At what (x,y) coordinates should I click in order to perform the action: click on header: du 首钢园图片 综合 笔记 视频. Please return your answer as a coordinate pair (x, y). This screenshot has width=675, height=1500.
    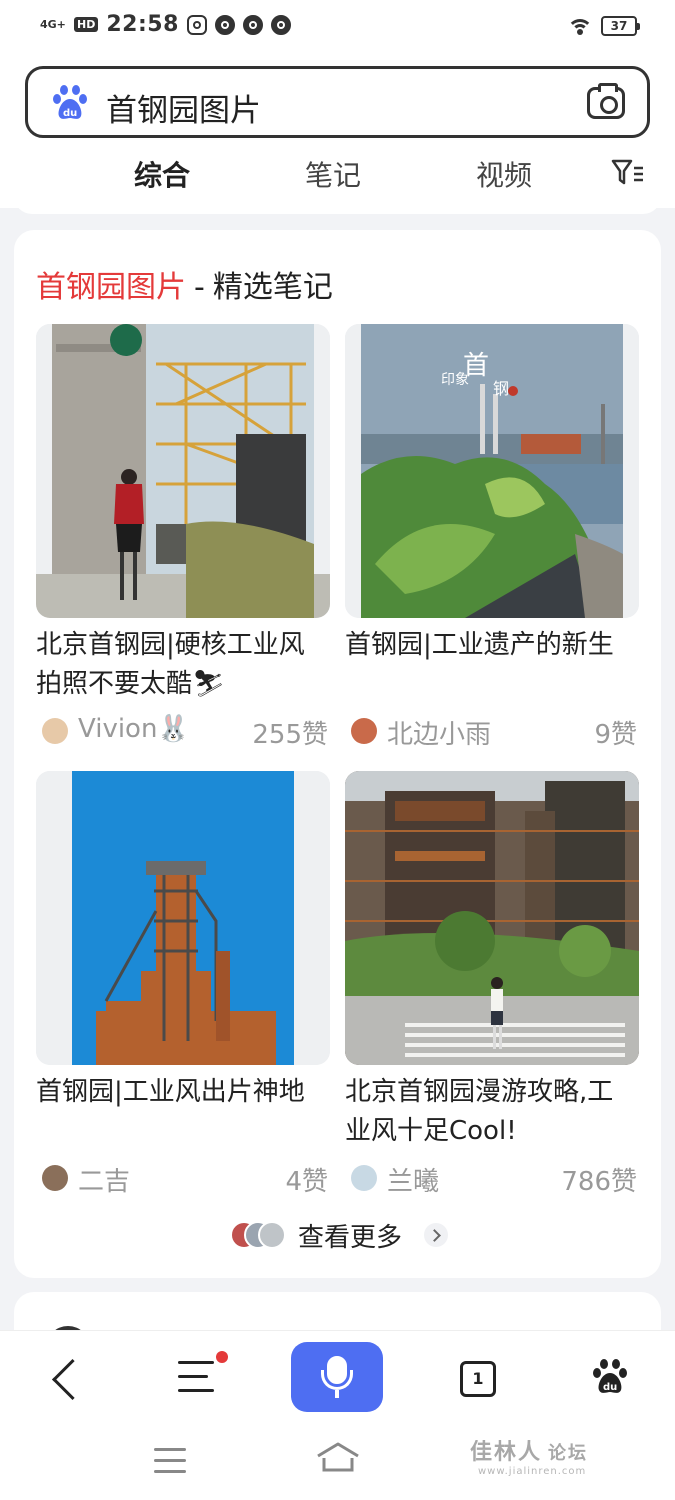
    Looking at the image, I should click on (337, 131).